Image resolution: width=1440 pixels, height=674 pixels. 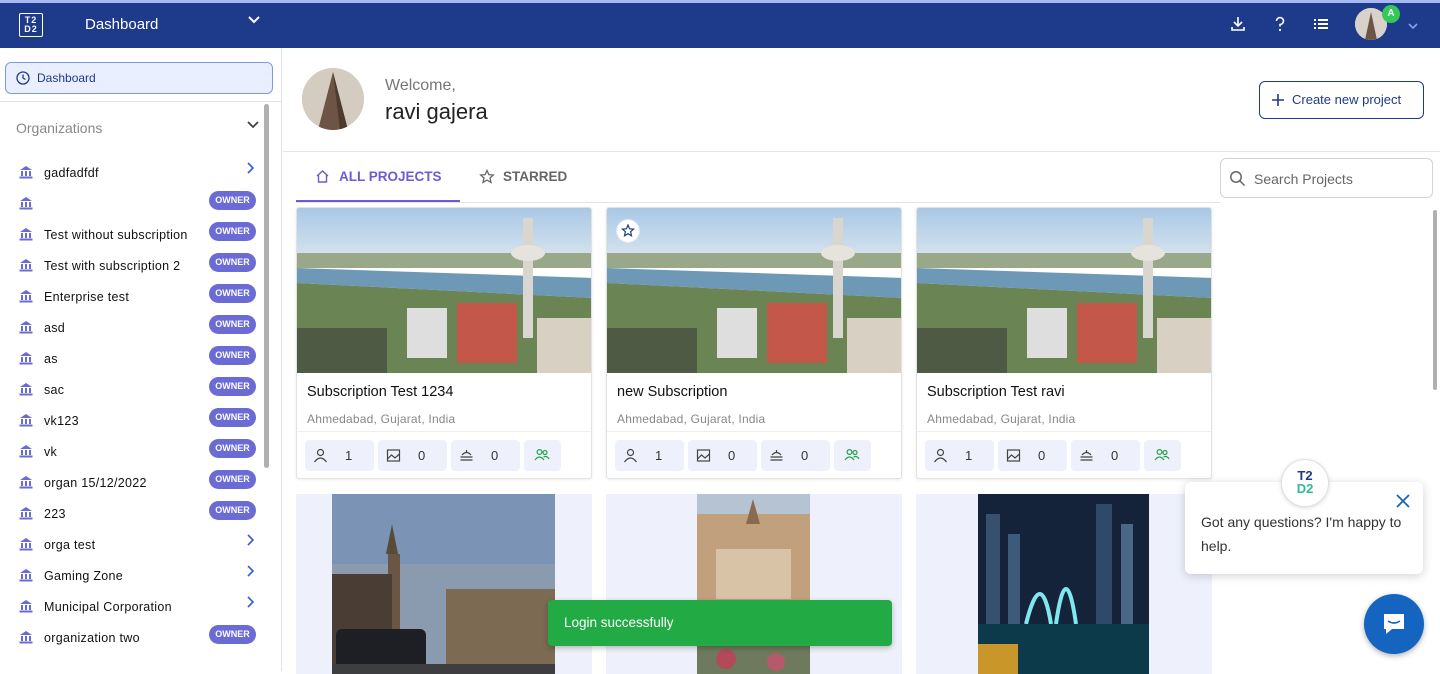 I want to click on app-title: Dashboard, so click(x=122, y=24).